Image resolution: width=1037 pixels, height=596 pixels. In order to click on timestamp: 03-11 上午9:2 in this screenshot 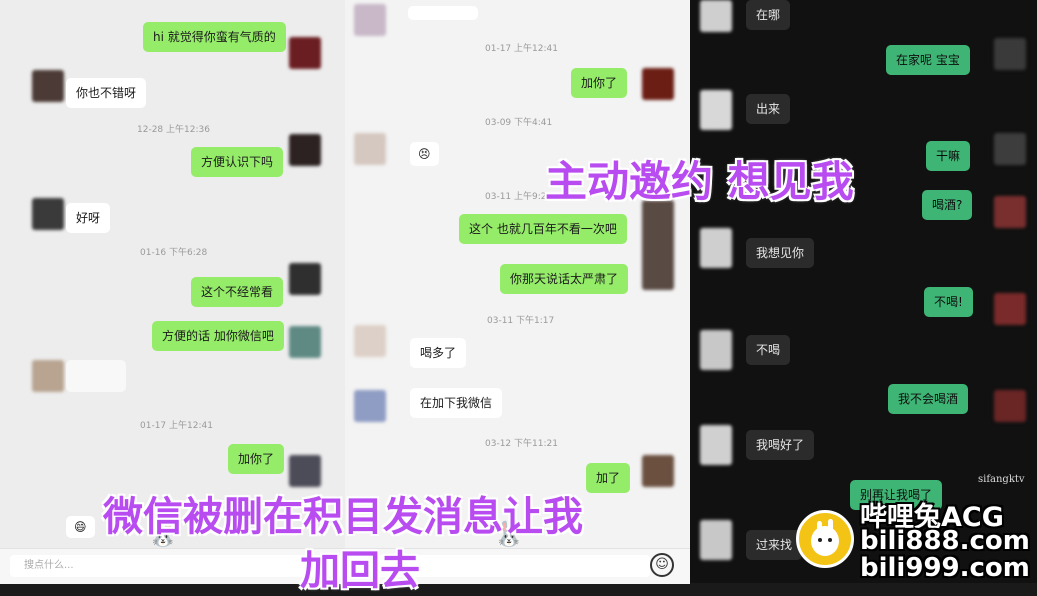, I will do `click(516, 197)`.